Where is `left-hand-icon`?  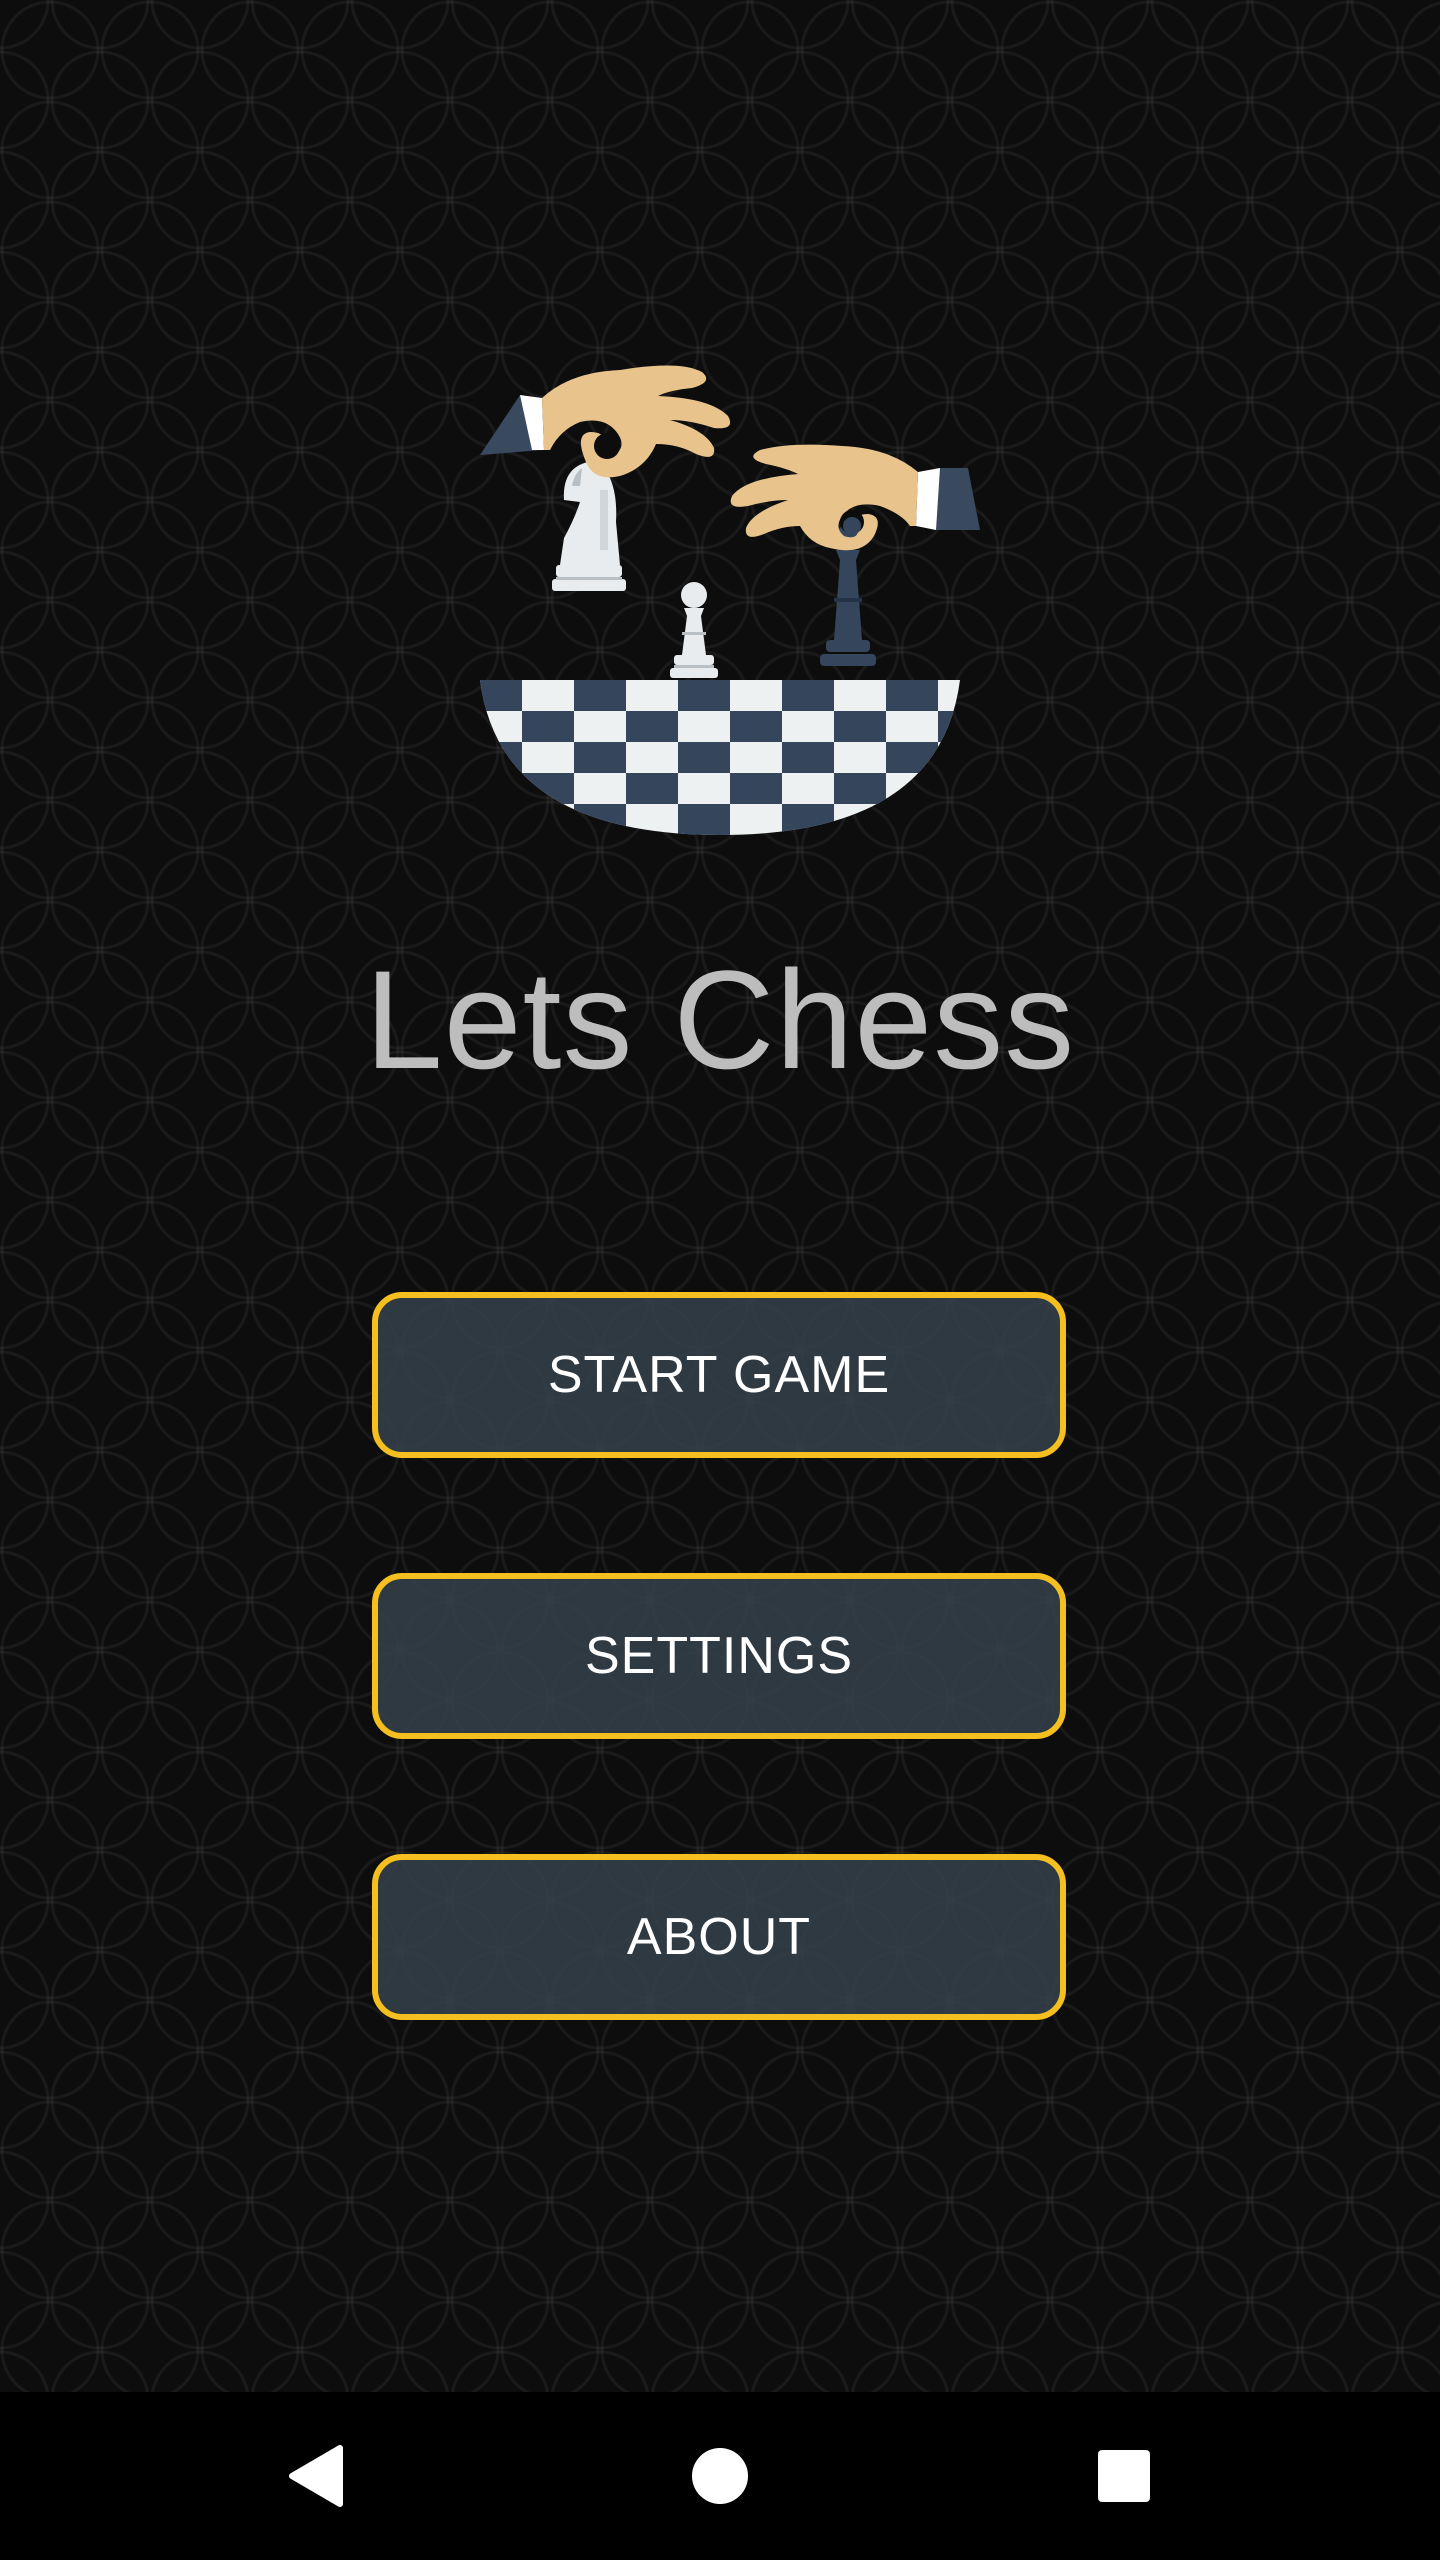 left-hand-icon is located at coordinates (605, 421).